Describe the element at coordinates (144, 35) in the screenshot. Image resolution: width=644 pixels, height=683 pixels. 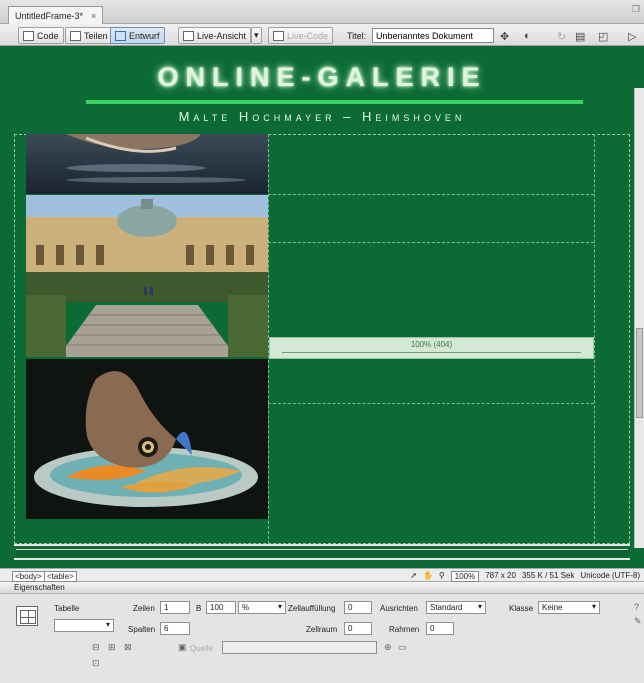
I see `design-view-label: Entwurf` at that location.